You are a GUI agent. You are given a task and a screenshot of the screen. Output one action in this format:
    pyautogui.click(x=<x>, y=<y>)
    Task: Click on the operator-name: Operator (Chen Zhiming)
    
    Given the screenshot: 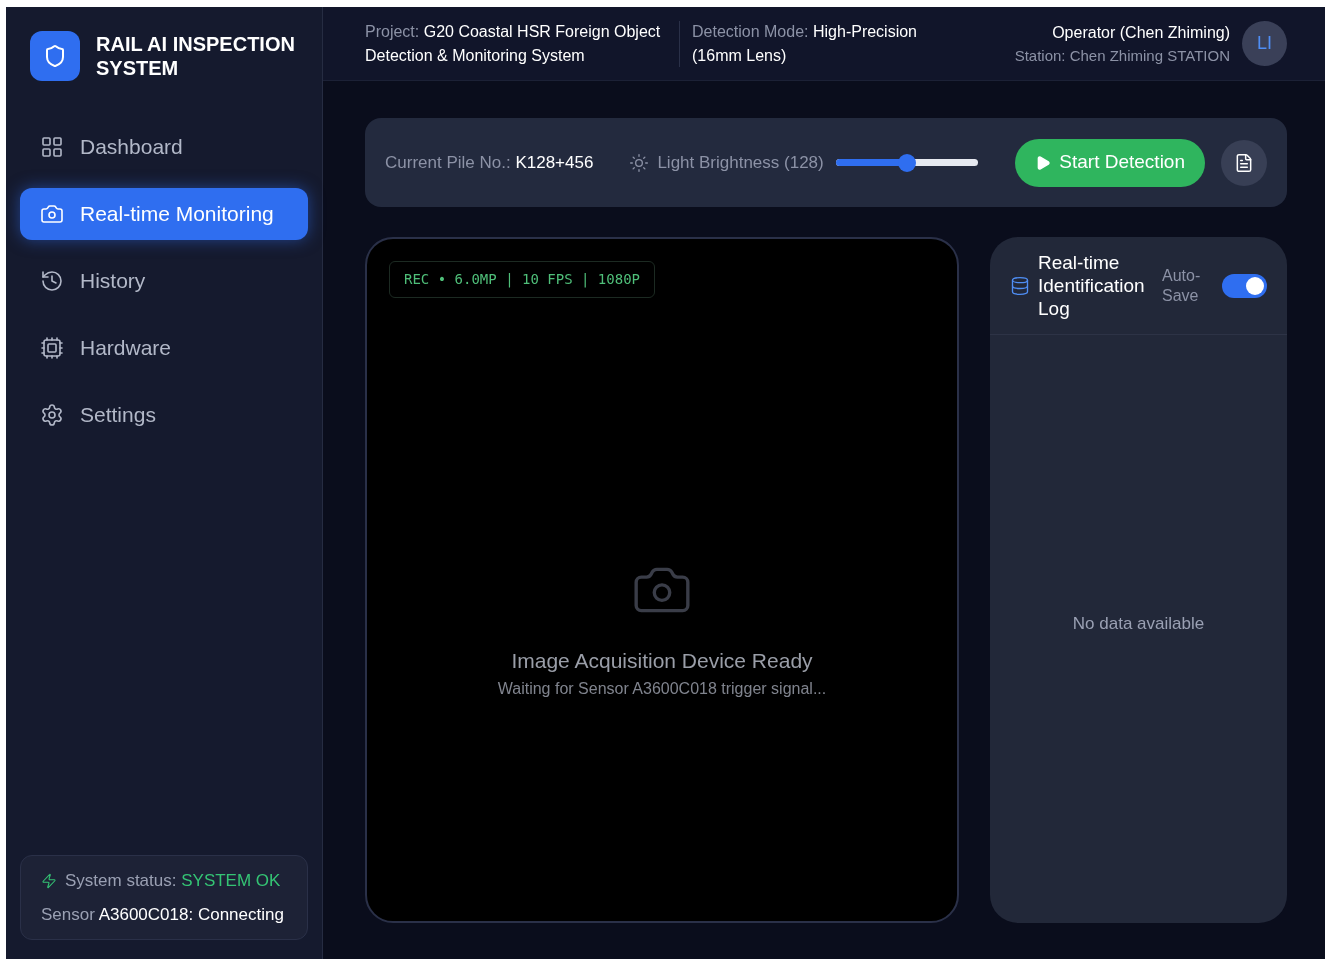 What is the action you would take?
    pyautogui.click(x=1141, y=32)
    